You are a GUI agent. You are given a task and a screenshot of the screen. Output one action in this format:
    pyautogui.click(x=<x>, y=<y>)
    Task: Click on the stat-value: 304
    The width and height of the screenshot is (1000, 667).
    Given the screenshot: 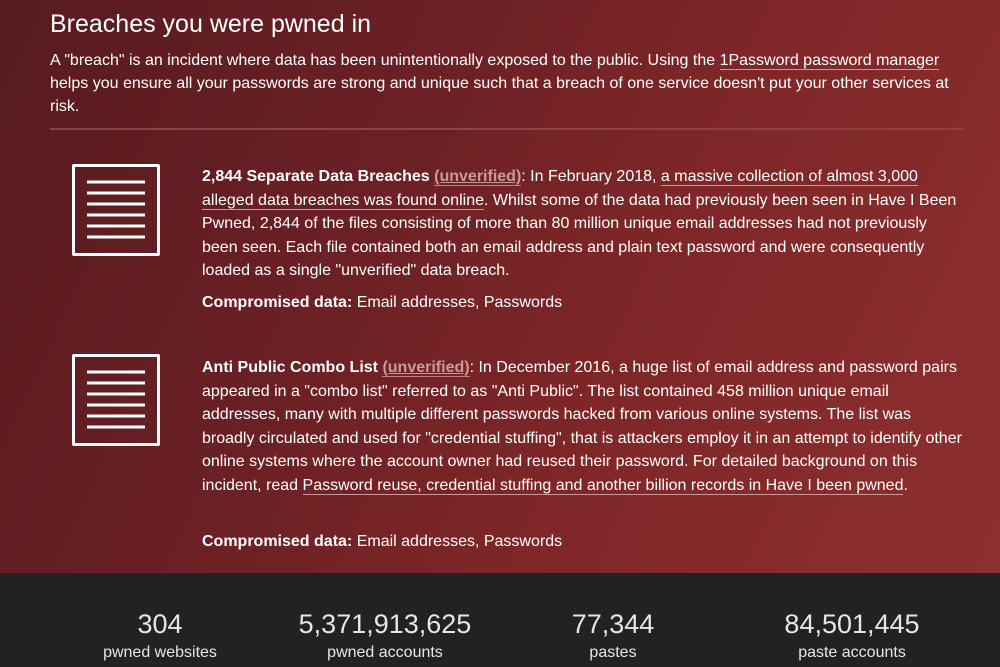 What is the action you would take?
    pyautogui.click(x=160, y=624)
    